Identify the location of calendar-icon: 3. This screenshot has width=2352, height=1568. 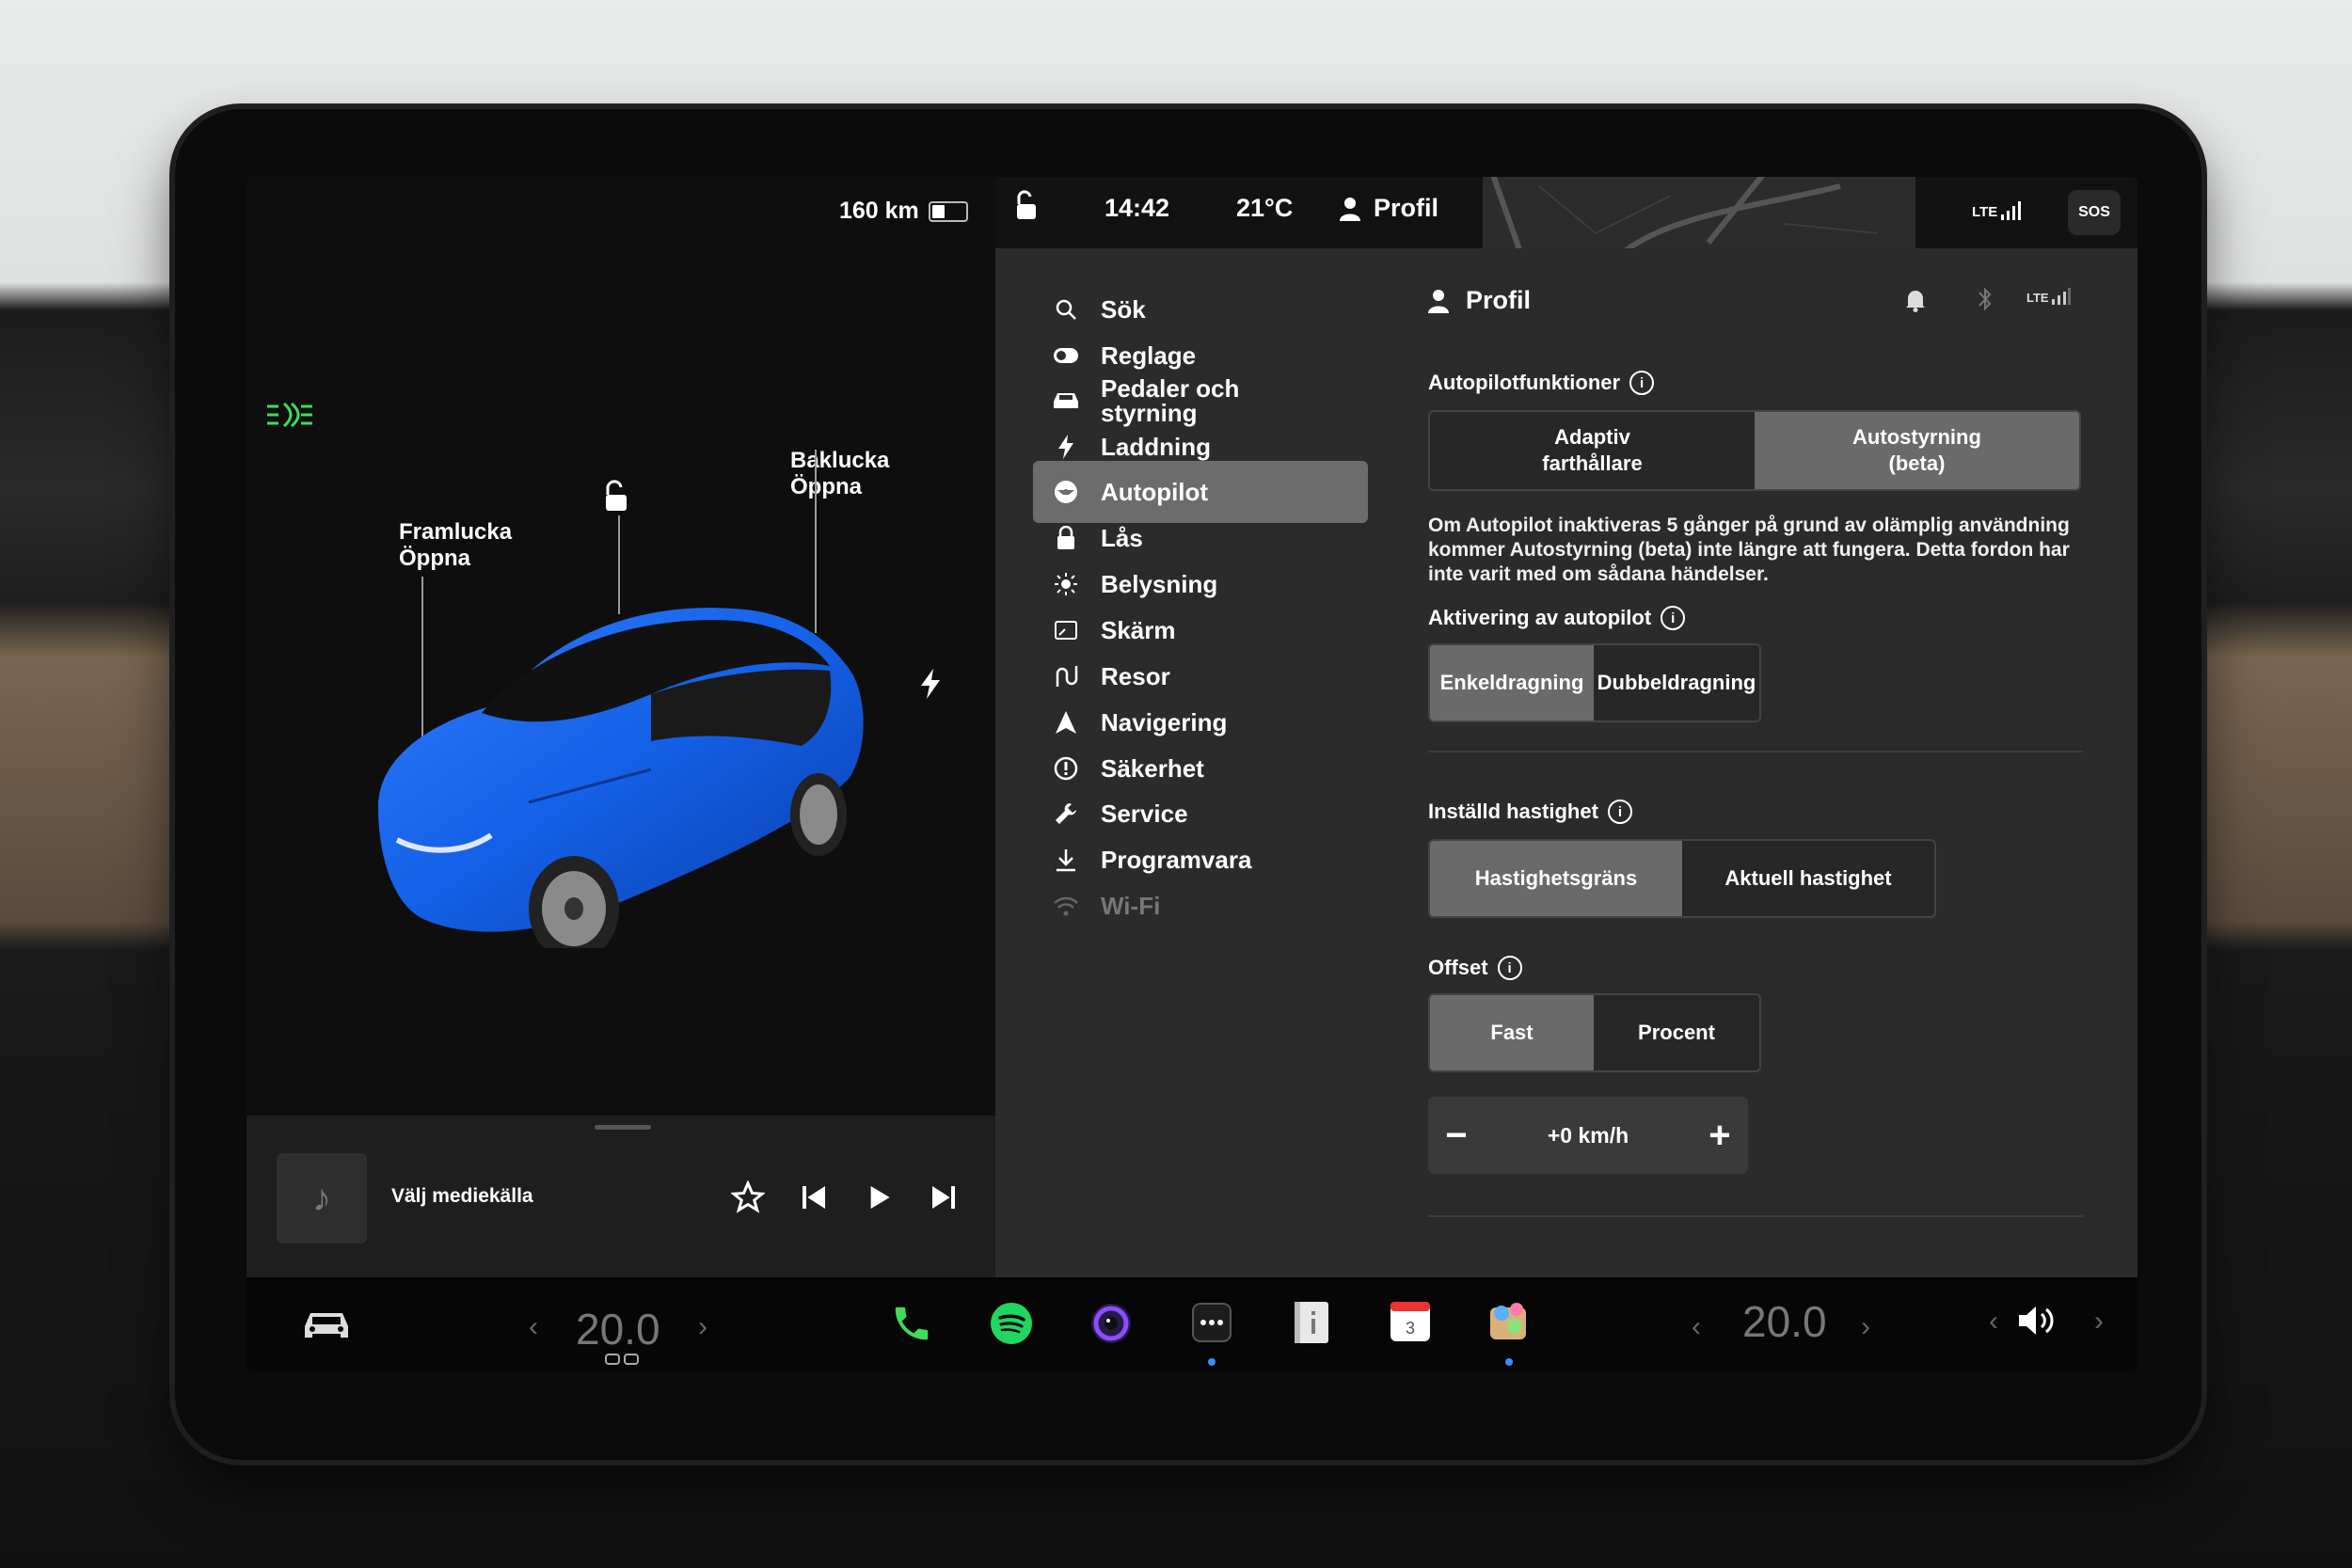
(1410, 1321).